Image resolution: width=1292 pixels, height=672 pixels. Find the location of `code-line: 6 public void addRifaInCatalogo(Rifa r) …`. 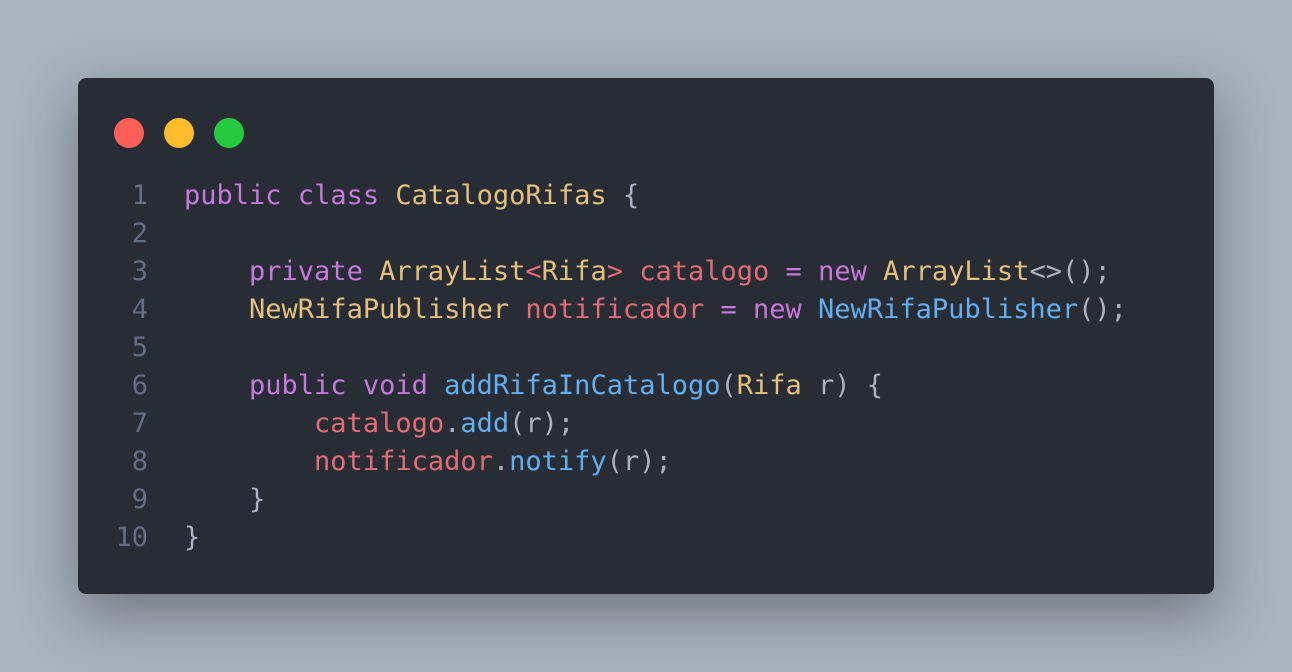

code-line: 6 public void addRifaInCatalogo(Rifa r) … is located at coordinates (602, 386).